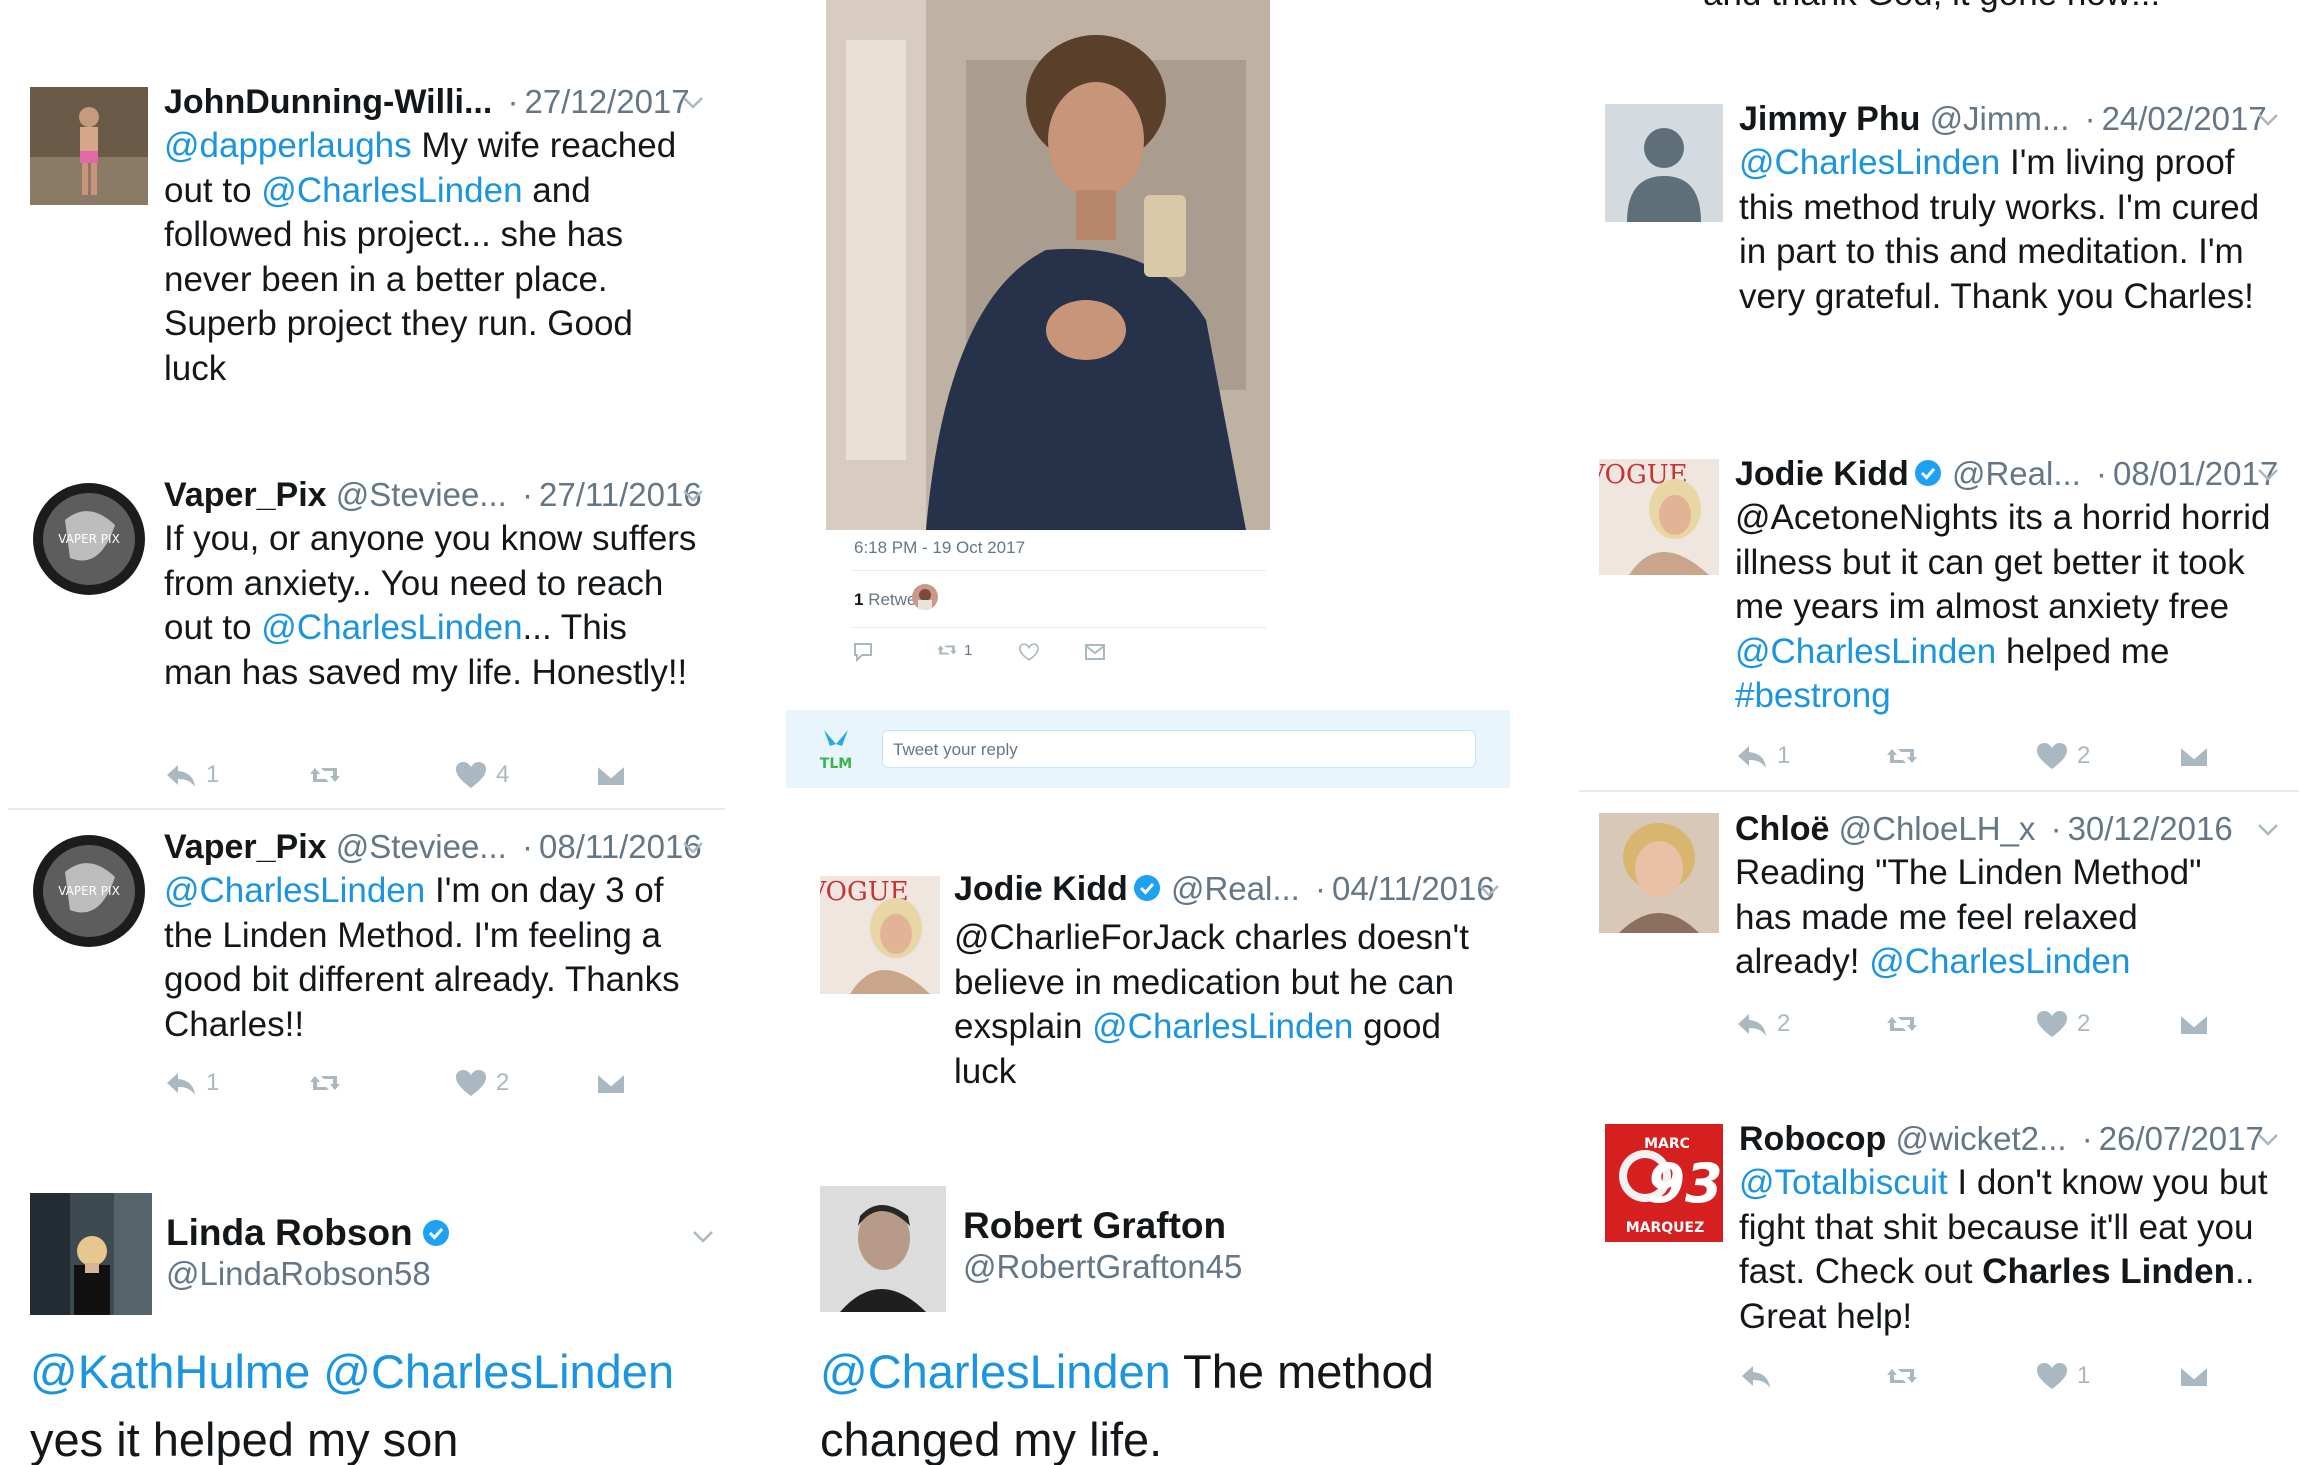 The height and width of the screenshot is (1465, 2300). What do you see at coordinates (2108, 1271) in the screenshot?
I see `bold-text: Charles Linden` at bounding box center [2108, 1271].